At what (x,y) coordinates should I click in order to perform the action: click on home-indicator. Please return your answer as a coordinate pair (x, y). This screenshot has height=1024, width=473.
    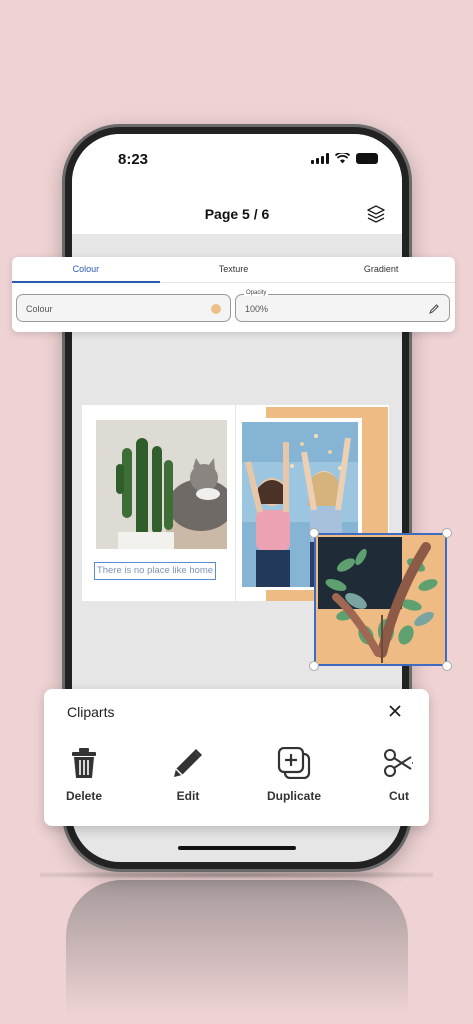
    Looking at the image, I should click on (237, 848).